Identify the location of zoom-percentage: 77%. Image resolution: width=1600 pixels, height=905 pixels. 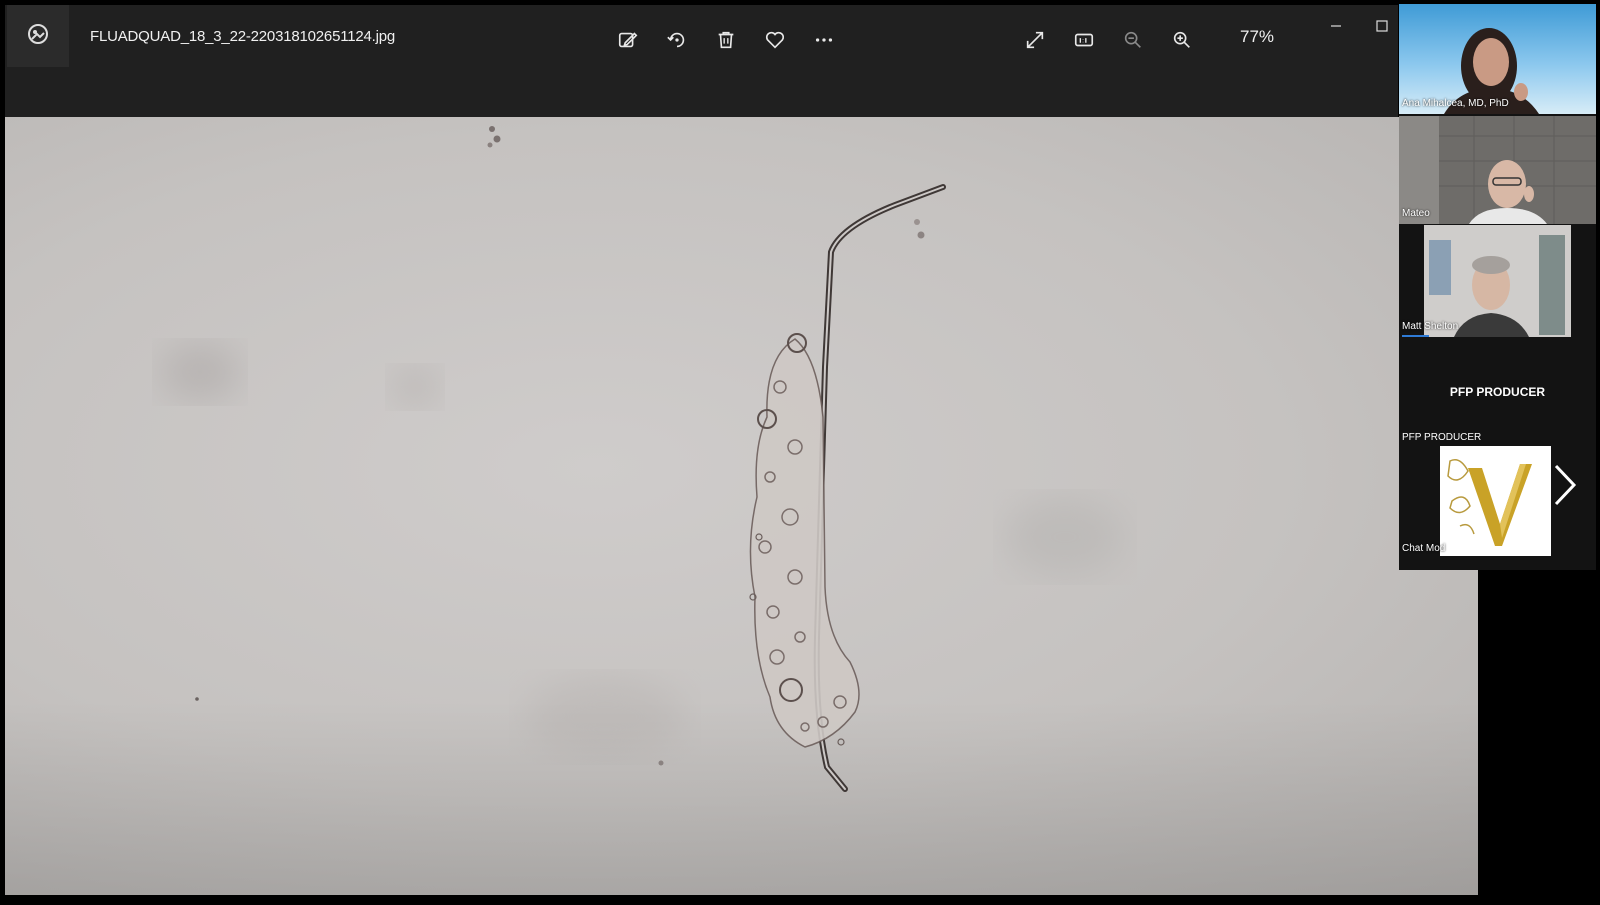
(1257, 36).